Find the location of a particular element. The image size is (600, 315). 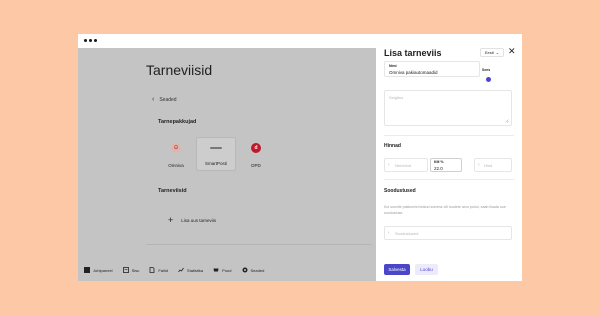

discounts-placeholder: Soodustused is located at coordinates (407, 233).